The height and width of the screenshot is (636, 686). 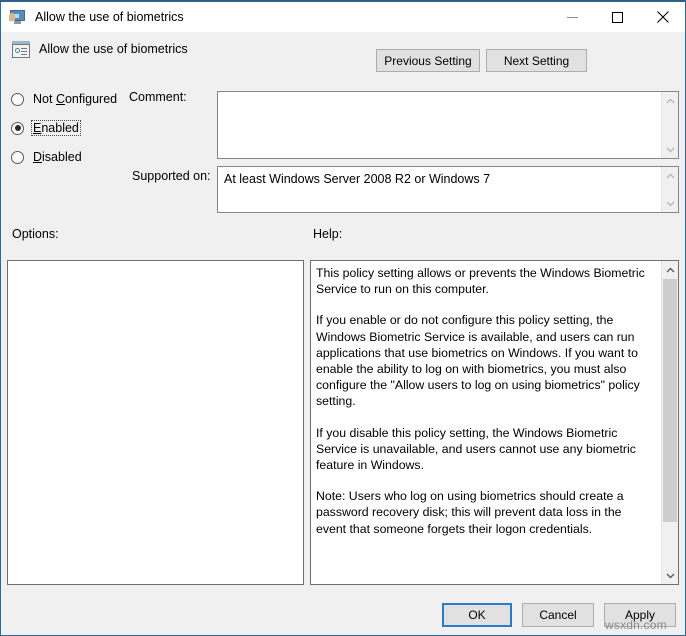 I want to click on window-controls, so click(x=617, y=17).